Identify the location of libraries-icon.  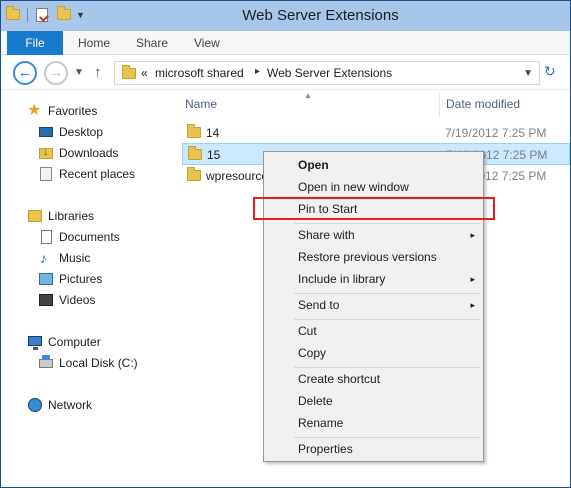
(35, 216).